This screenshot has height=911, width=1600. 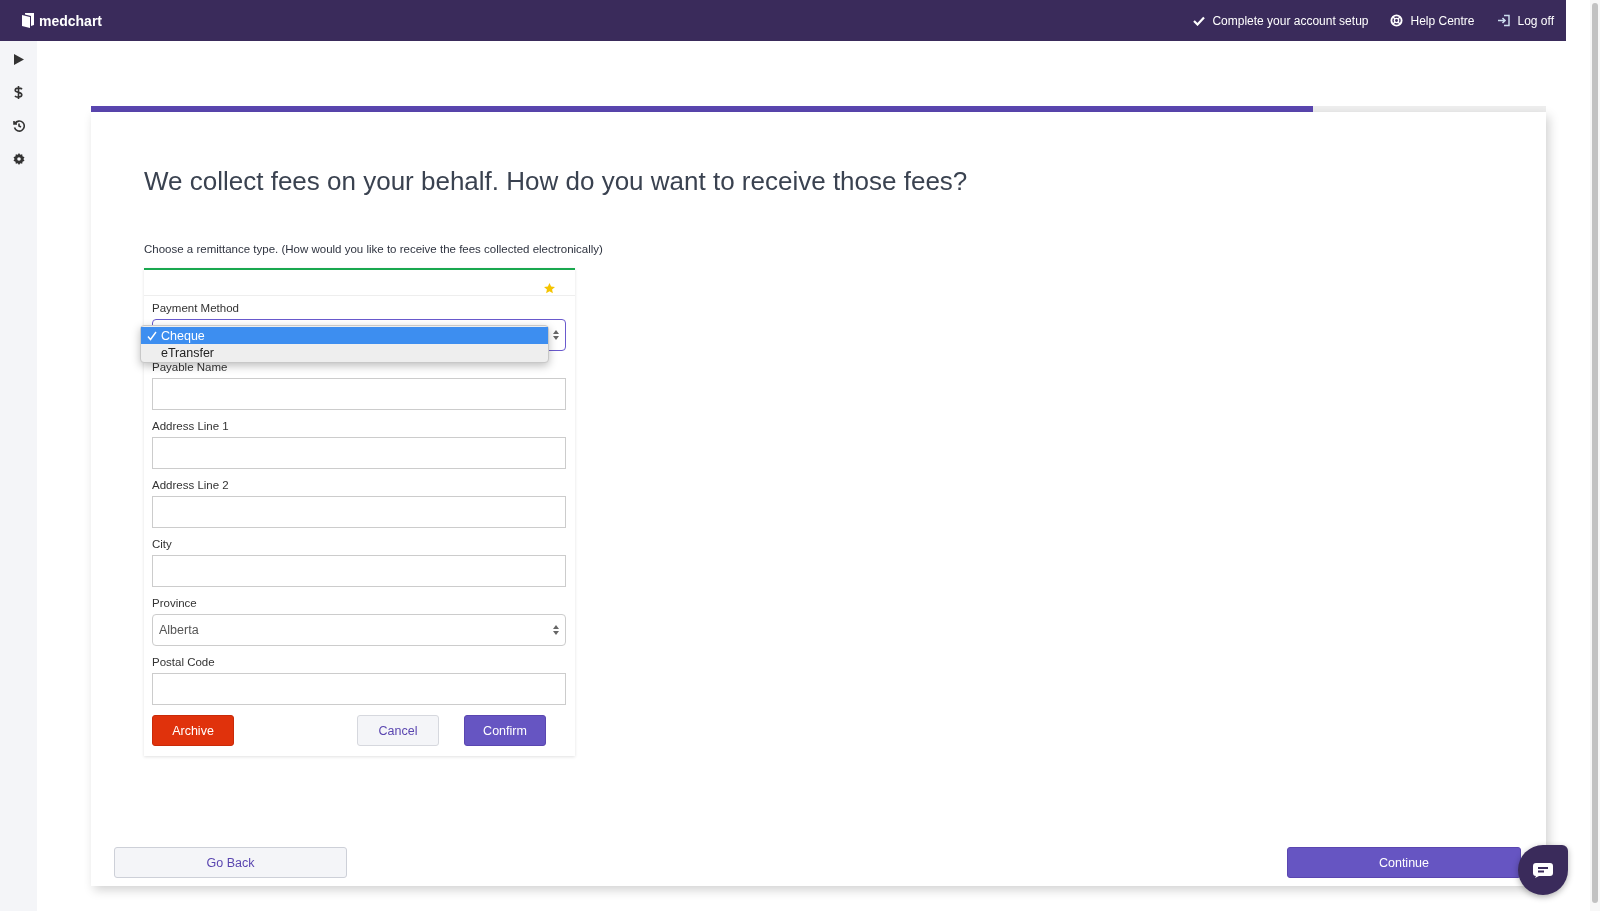 What do you see at coordinates (28, 20) in the screenshot?
I see `logo-icon` at bounding box center [28, 20].